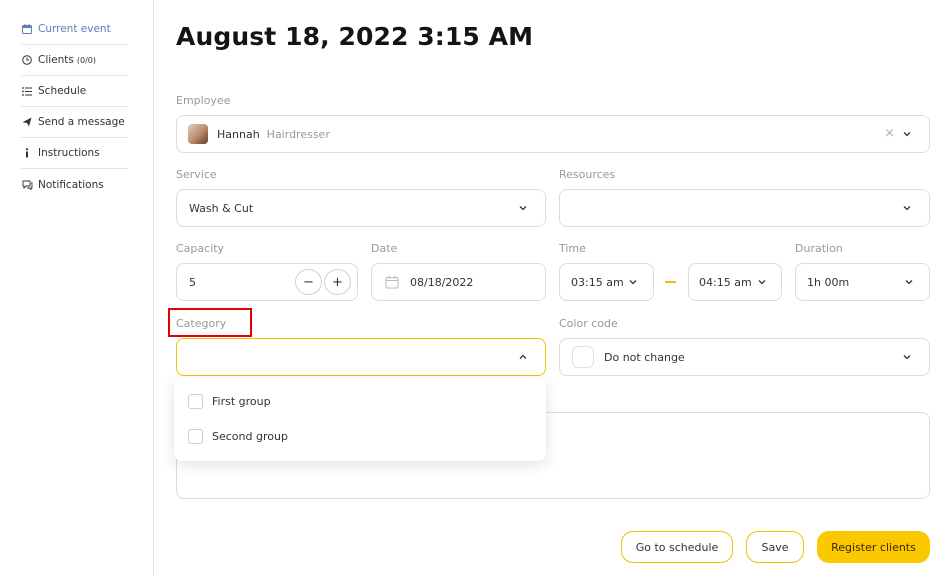 Image resolution: width=941 pixels, height=576 pixels. I want to click on employee-select: Hannah Hairdresser ✕, so click(553, 134).